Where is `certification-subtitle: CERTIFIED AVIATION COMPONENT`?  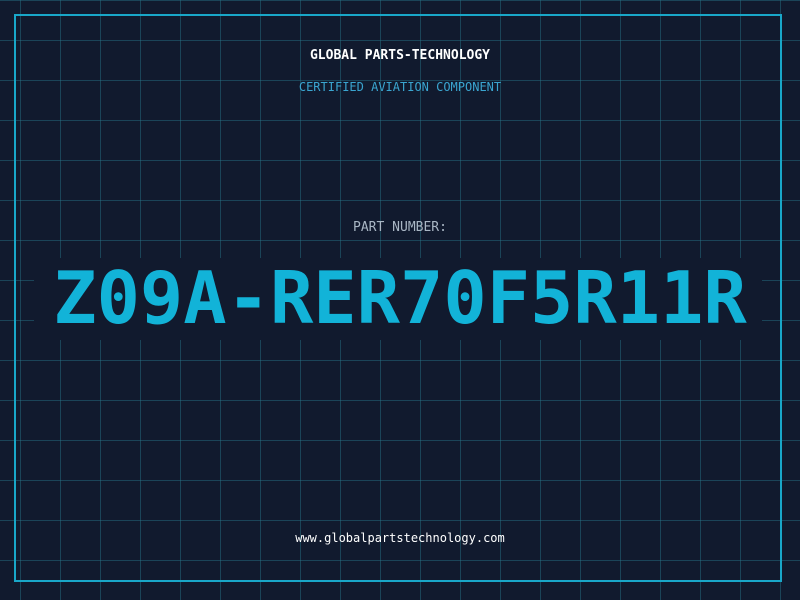
certification-subtitle: CERTIFIED AVIATION COMPONENT is located at coordinates (400, 87).